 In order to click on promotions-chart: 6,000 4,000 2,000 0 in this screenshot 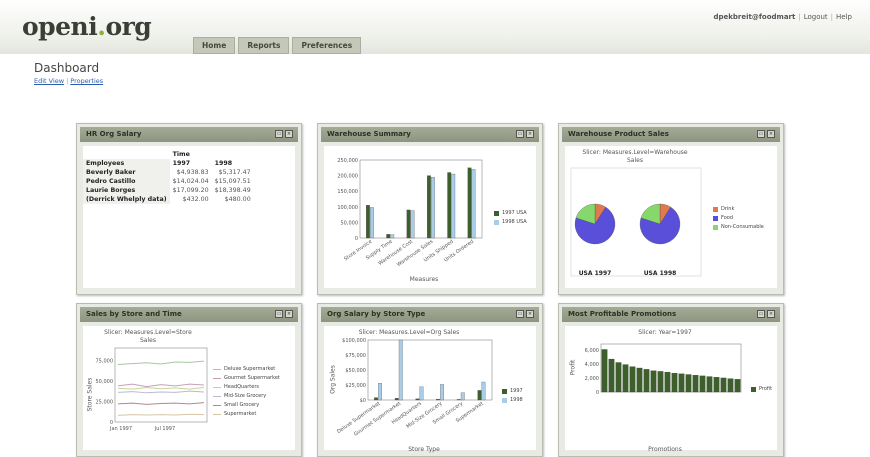, I will do `click(671, 388)`.